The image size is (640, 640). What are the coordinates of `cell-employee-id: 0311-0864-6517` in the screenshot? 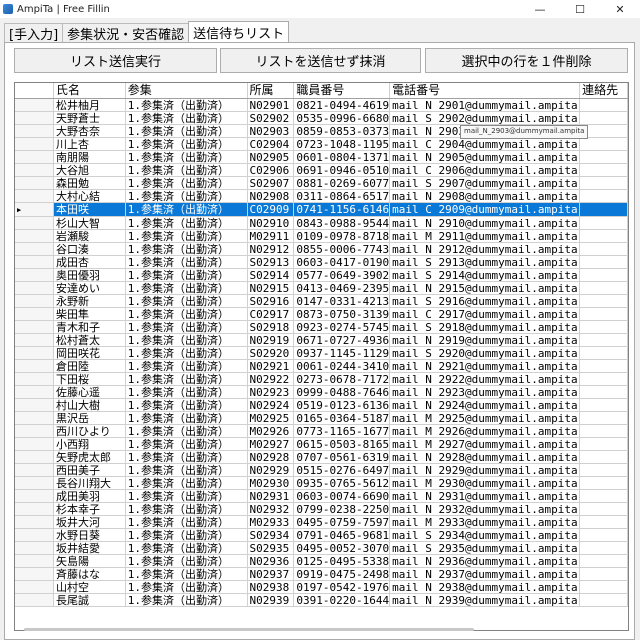 It's located at (342, 196).